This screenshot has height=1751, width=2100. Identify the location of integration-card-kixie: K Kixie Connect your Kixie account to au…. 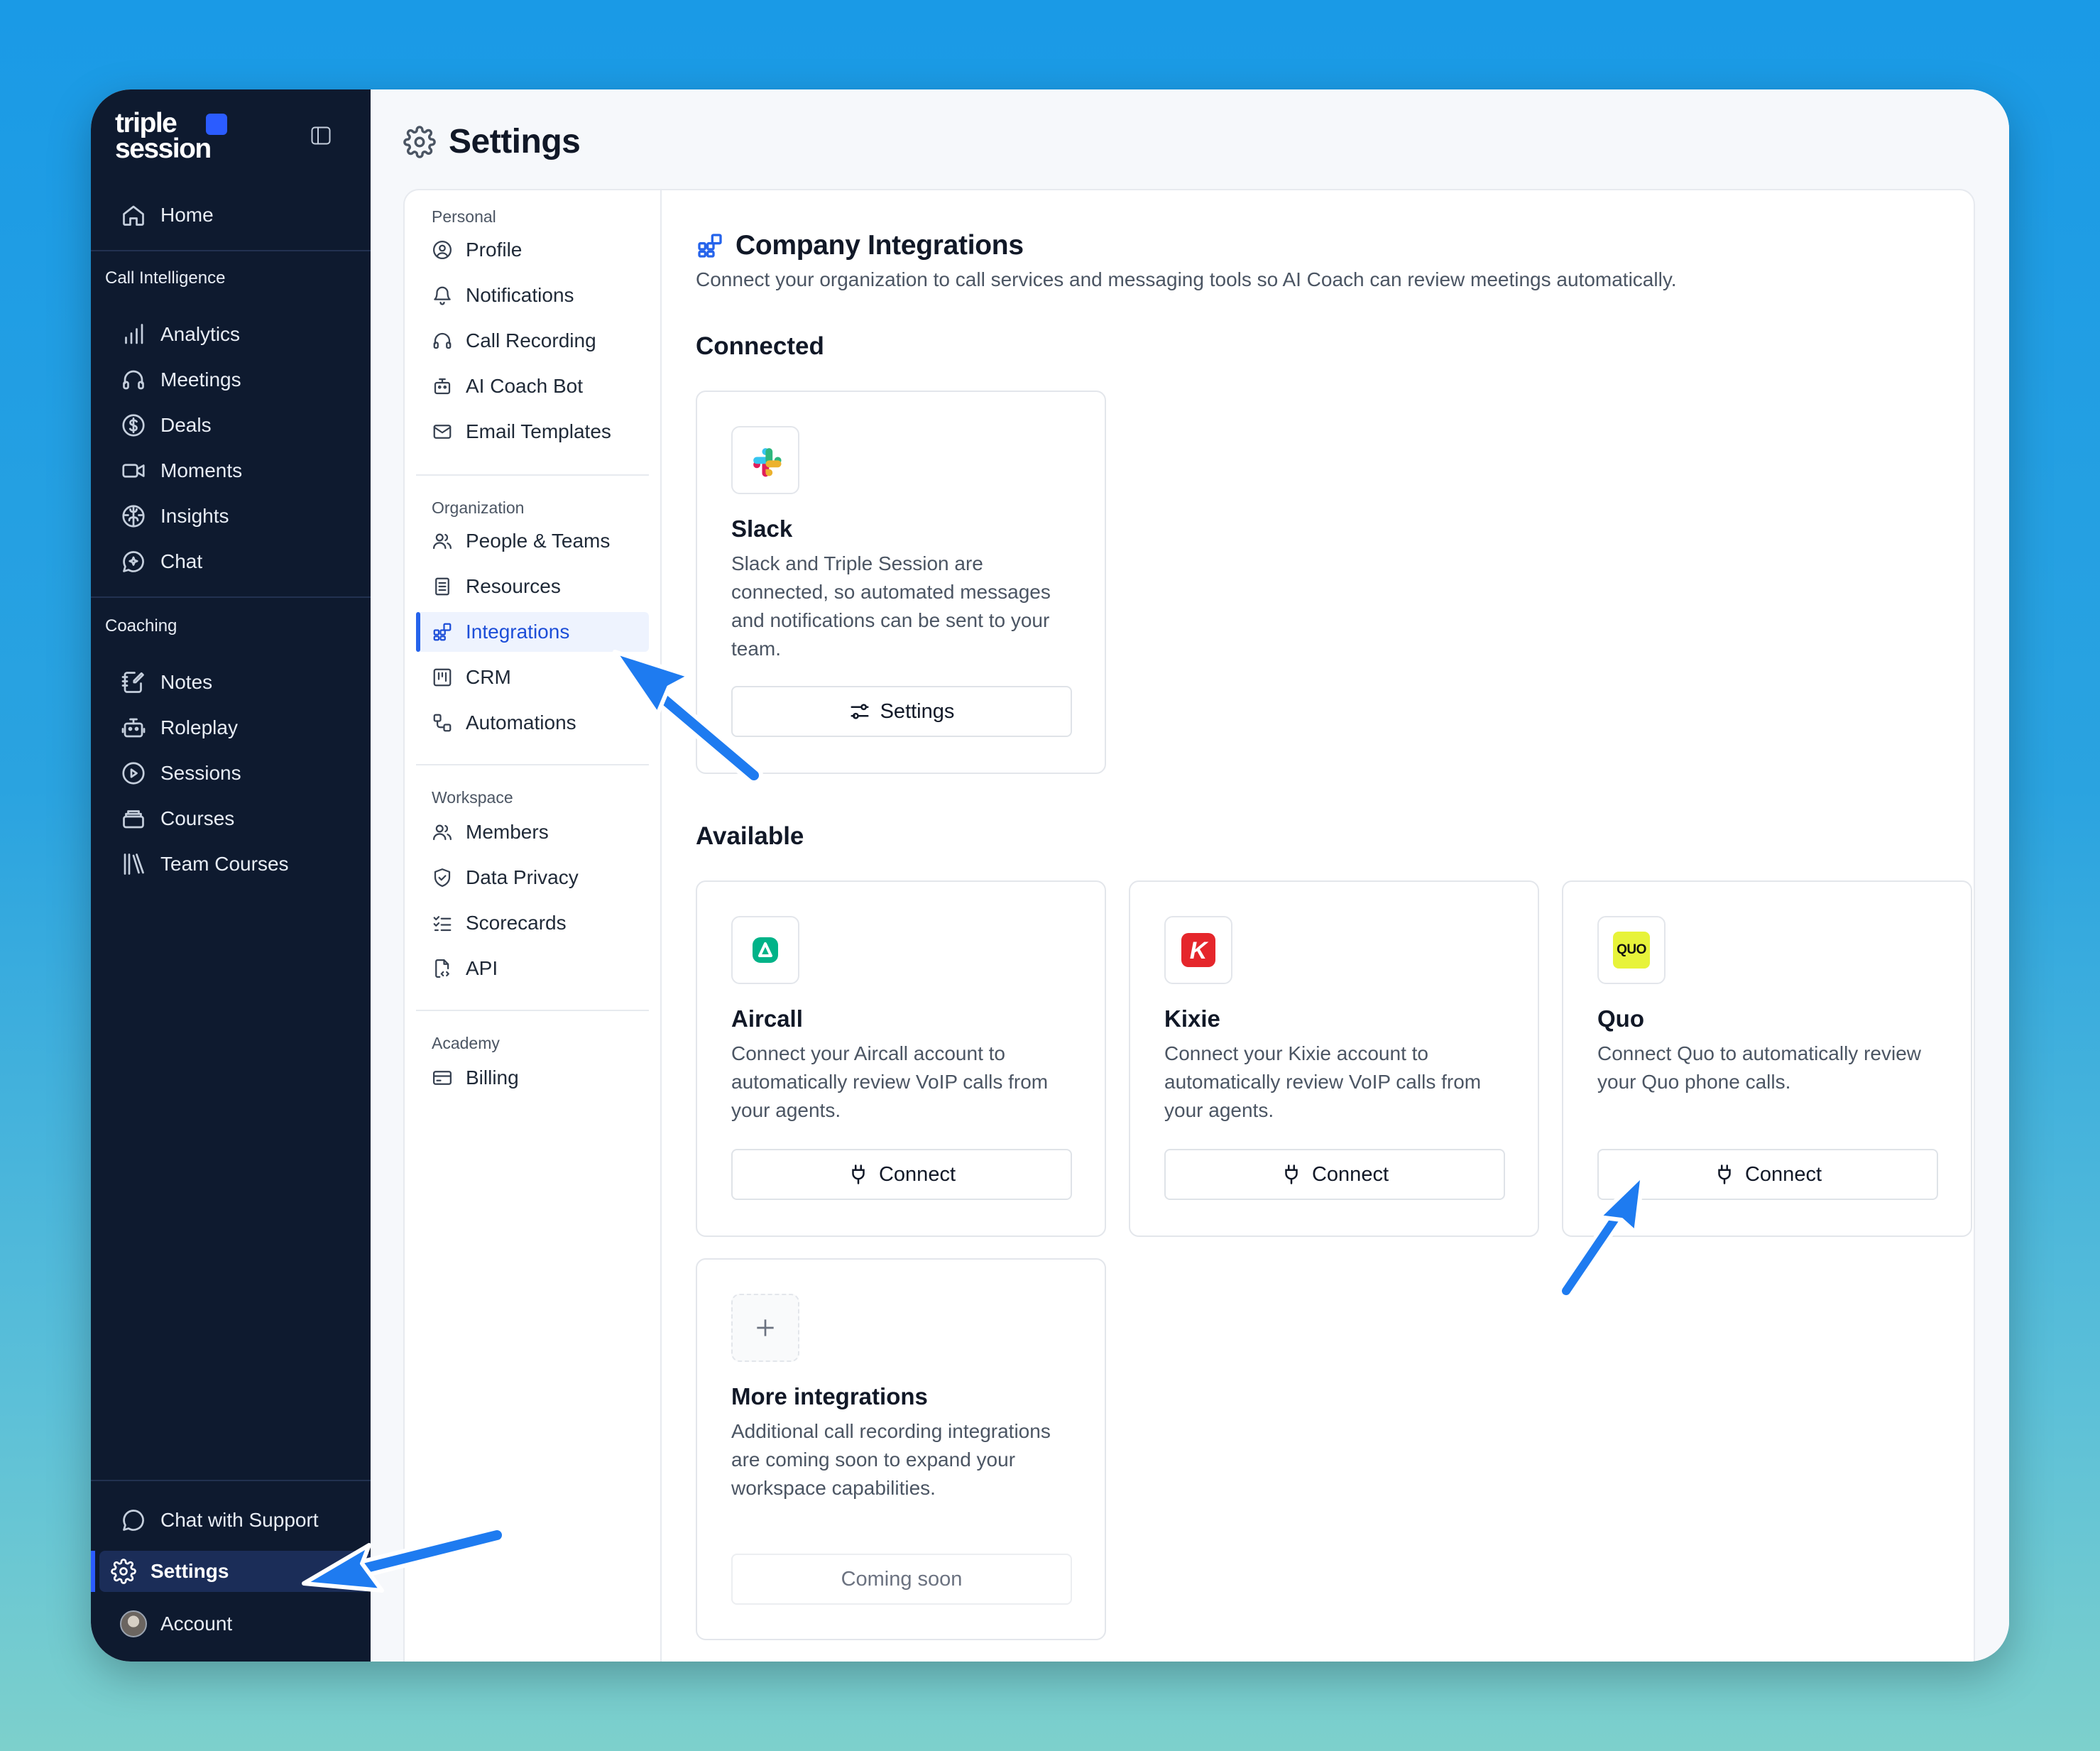
(1334, 1058).